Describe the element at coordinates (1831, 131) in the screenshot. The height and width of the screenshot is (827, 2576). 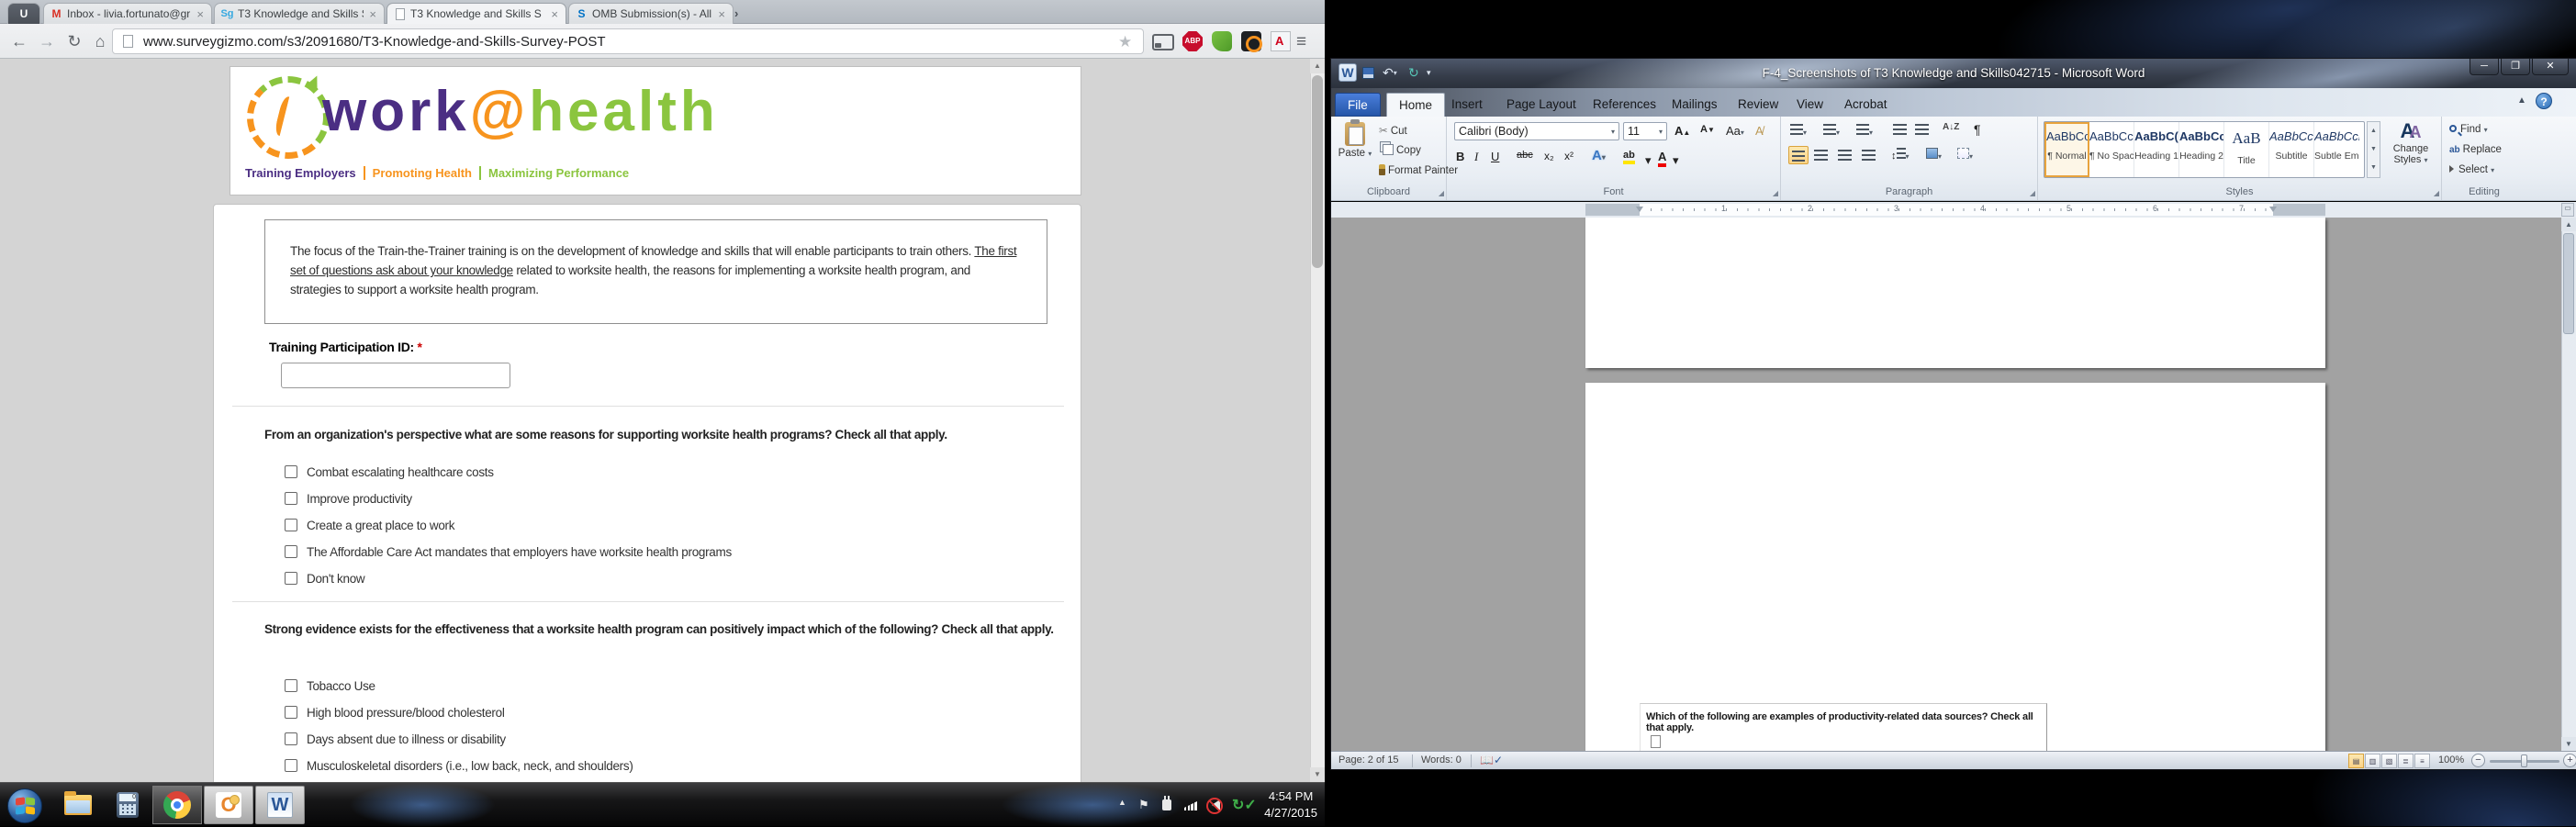
I see `numbering-icon: ▾` at that location.